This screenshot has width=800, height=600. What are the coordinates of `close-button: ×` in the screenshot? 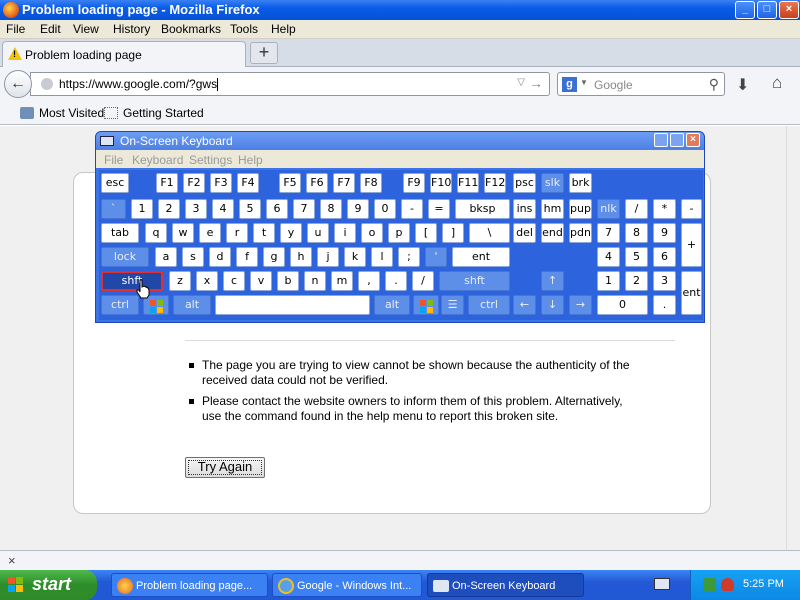 It's located at (789, 10).